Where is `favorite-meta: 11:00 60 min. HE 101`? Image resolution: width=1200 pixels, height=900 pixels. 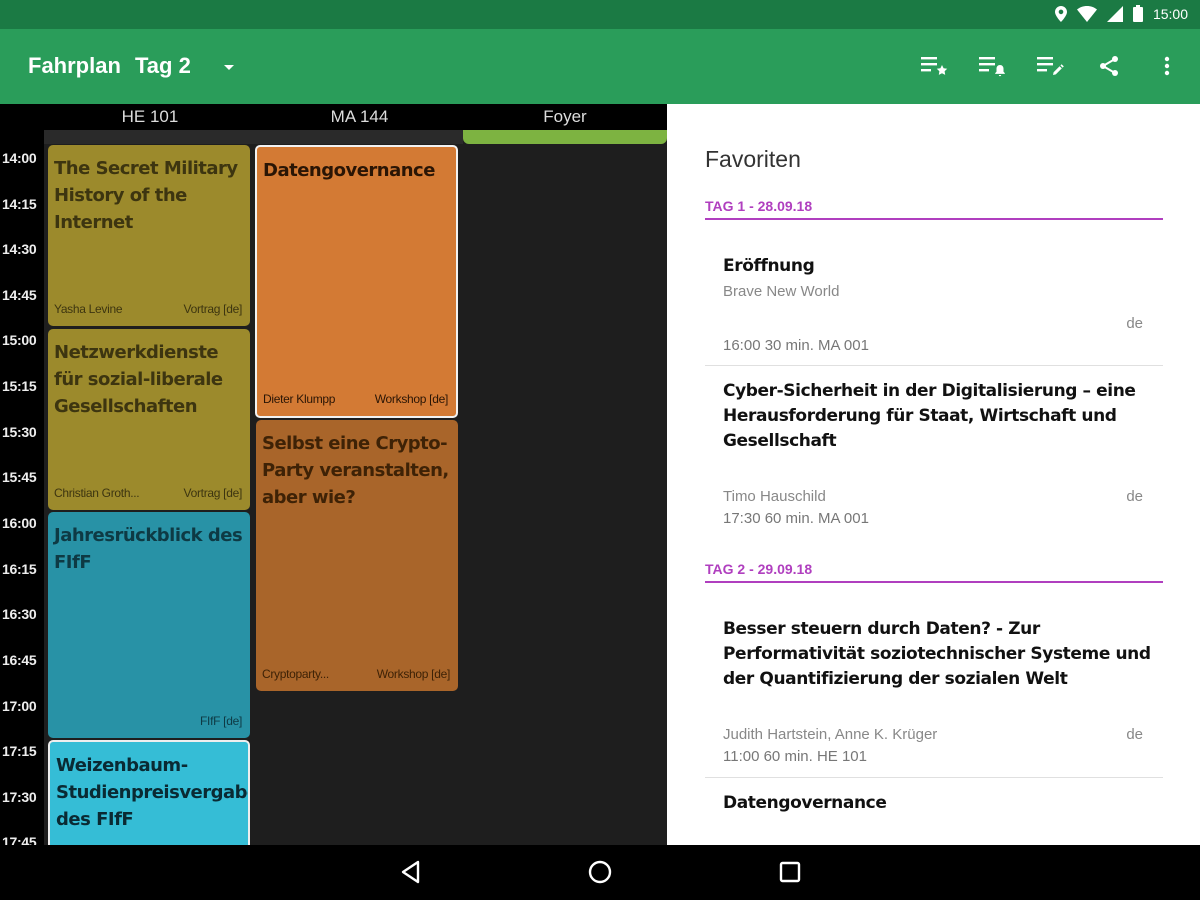 favorite-meta: 11:00 60 min. HE 101 is located at coordinates (795, 756).